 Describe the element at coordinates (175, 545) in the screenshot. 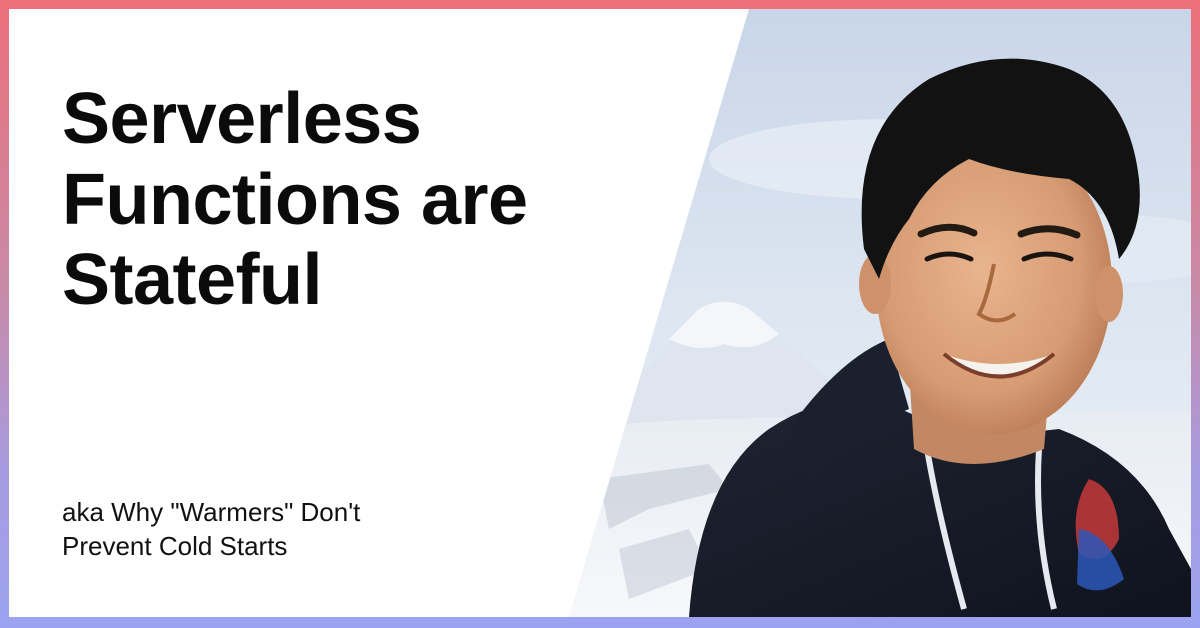

I see `subtitle-line: Prevent Cold Starts` at that location.